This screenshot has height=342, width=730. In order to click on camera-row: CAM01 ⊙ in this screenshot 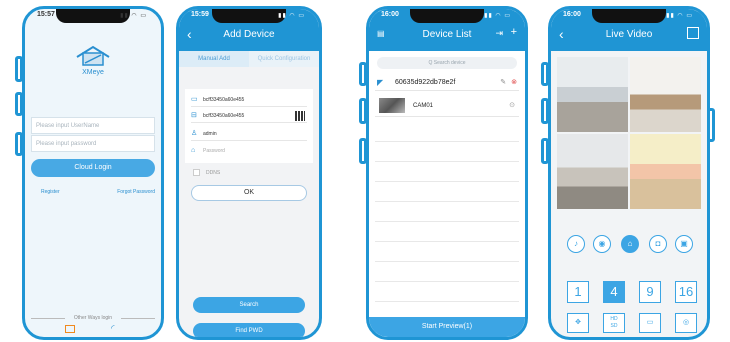, I will do `click(447, 106)`.